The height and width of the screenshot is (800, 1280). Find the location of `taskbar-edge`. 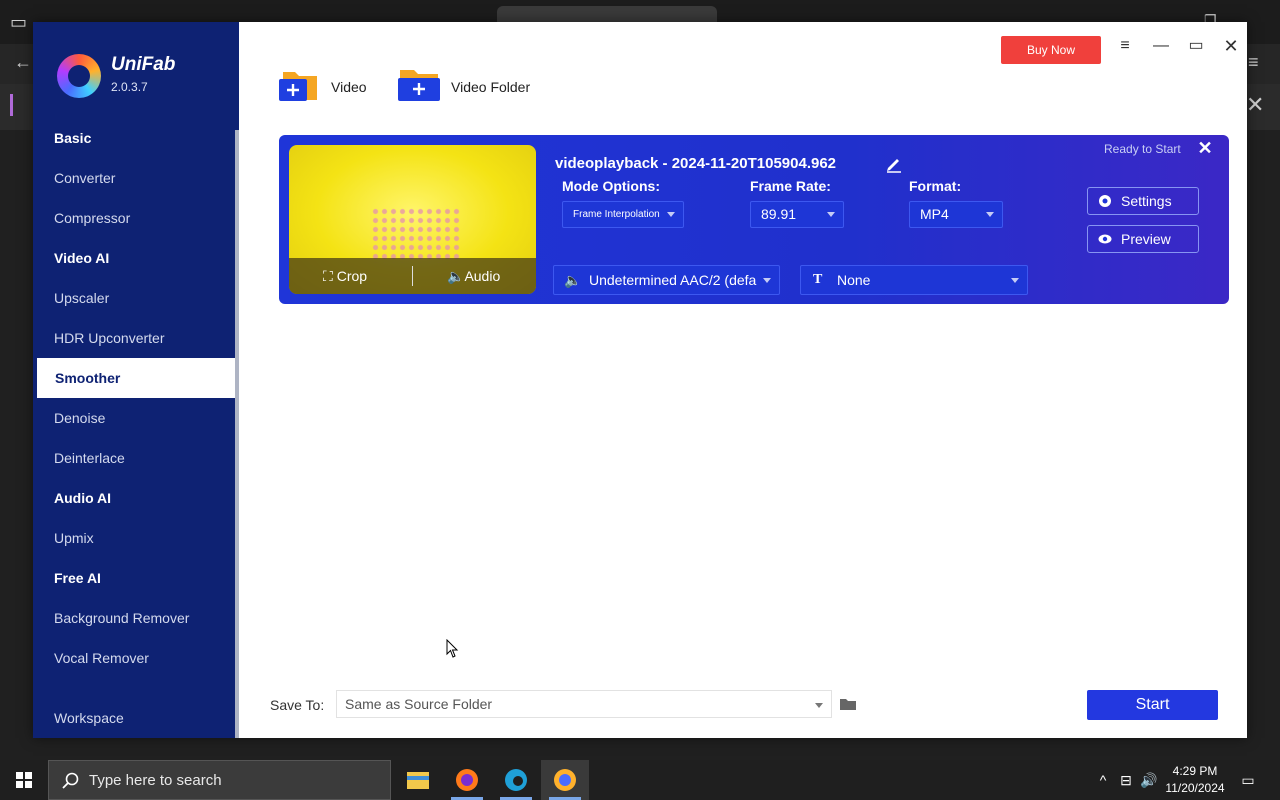

taskbar-edge is located at coordinates (516, 780).